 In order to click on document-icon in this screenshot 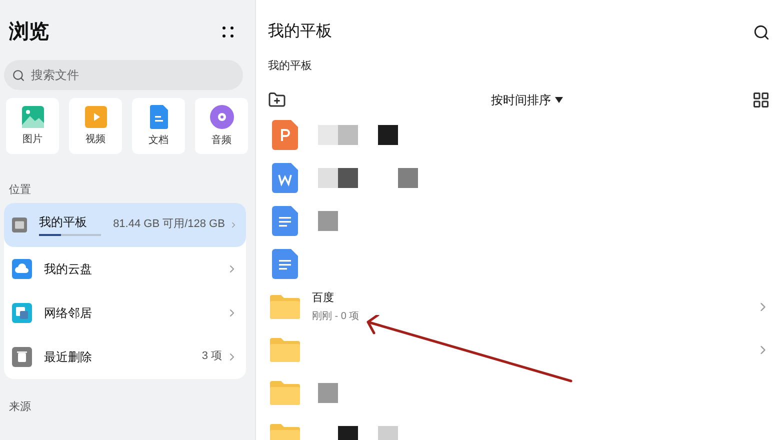, I will do `click(159, 116)`.